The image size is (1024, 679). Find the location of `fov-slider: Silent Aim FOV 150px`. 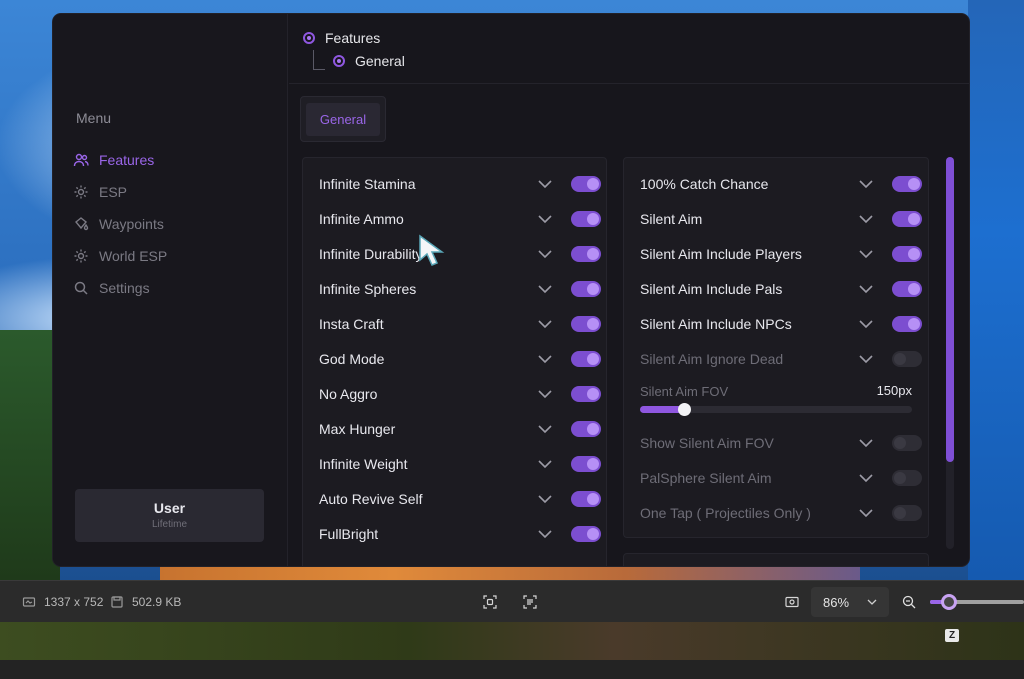

fov-slider: Silent Aim FOV 150px is located at coordinates (776, 403).